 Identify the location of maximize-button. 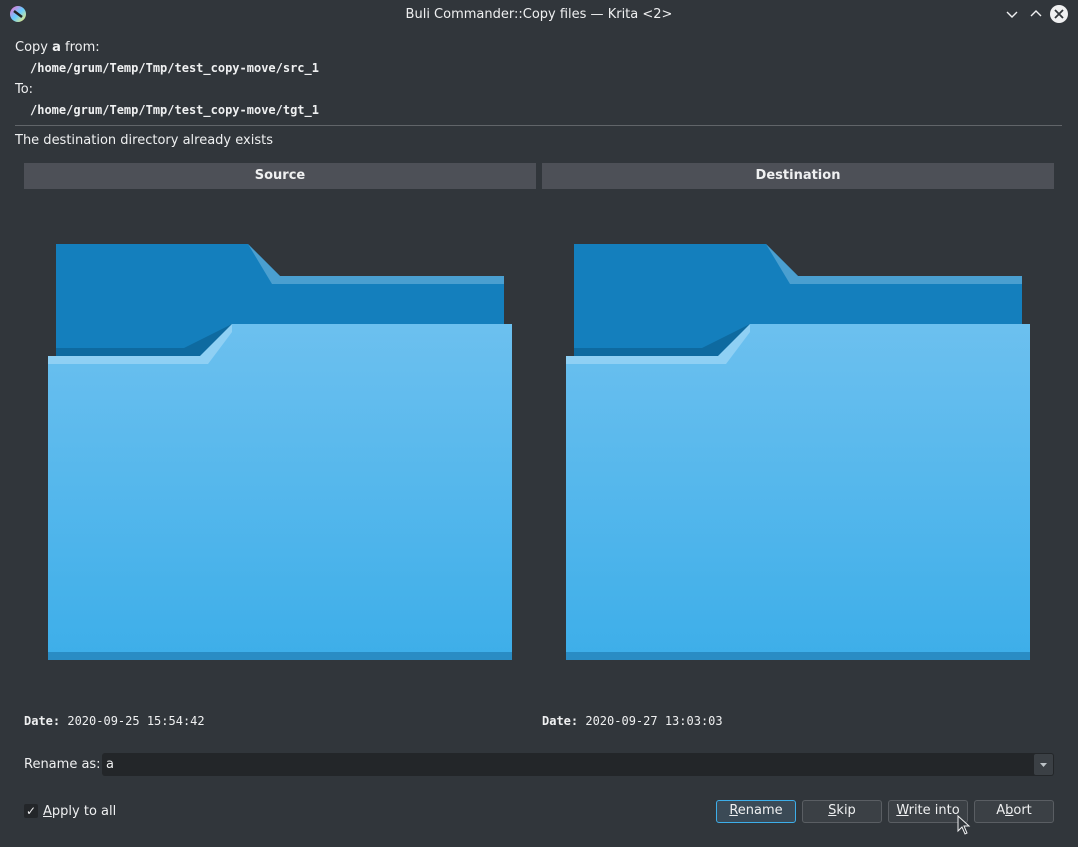
(1036, 14).